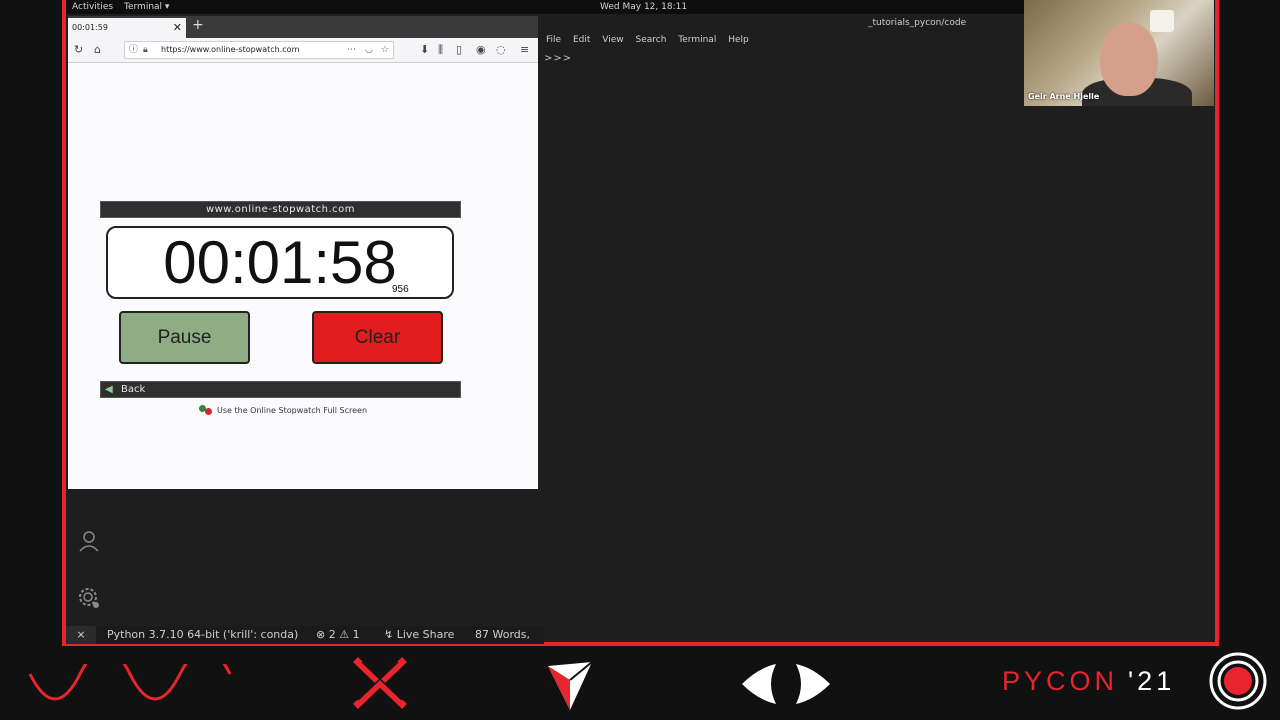 The width and height of the screenshot is (1280, 720). What do you see at coordinates (145, 50) in the screenshot?
I see `lock-icon: 🔒︎` at bounding box center [145, 50].